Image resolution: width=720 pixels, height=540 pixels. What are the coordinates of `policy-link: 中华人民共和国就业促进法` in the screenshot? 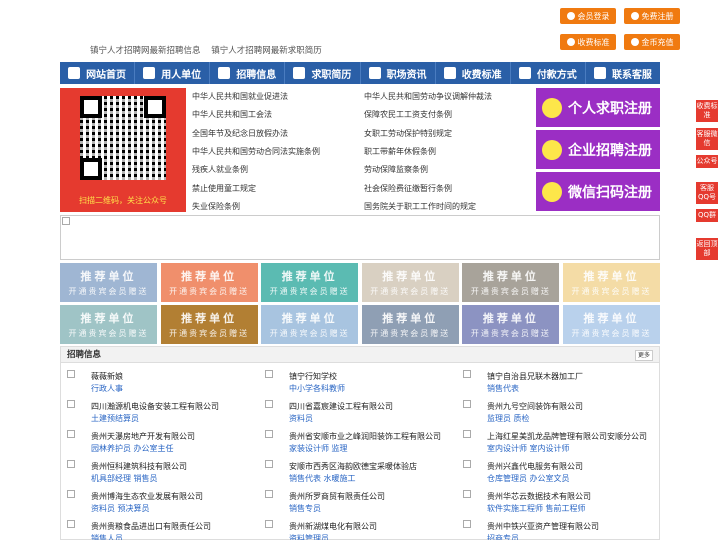 It's located at (240, 96).